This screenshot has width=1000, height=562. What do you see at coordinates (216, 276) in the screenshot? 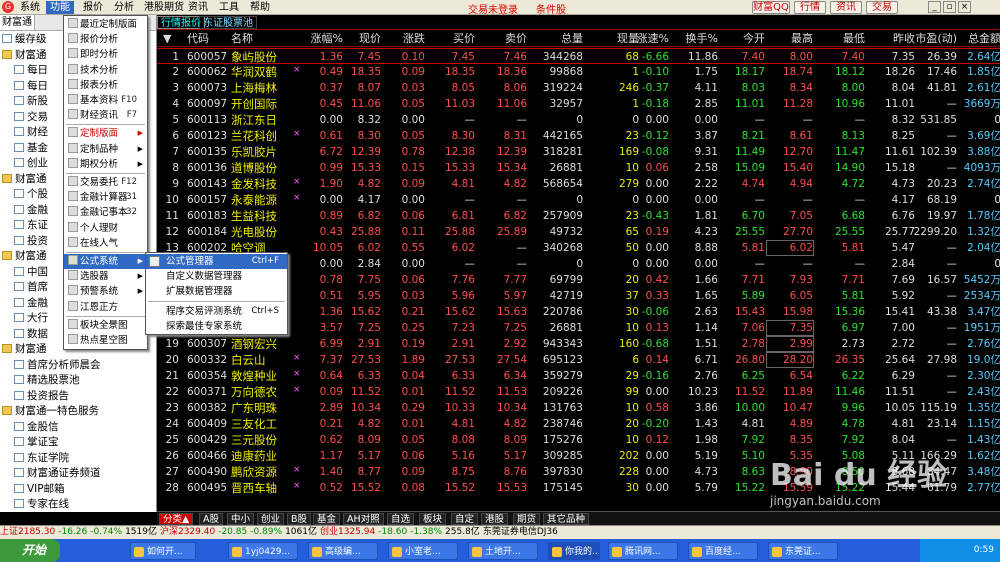
I see `submenu-item: 自定义数据管理器` at bounding box center [216, 276].